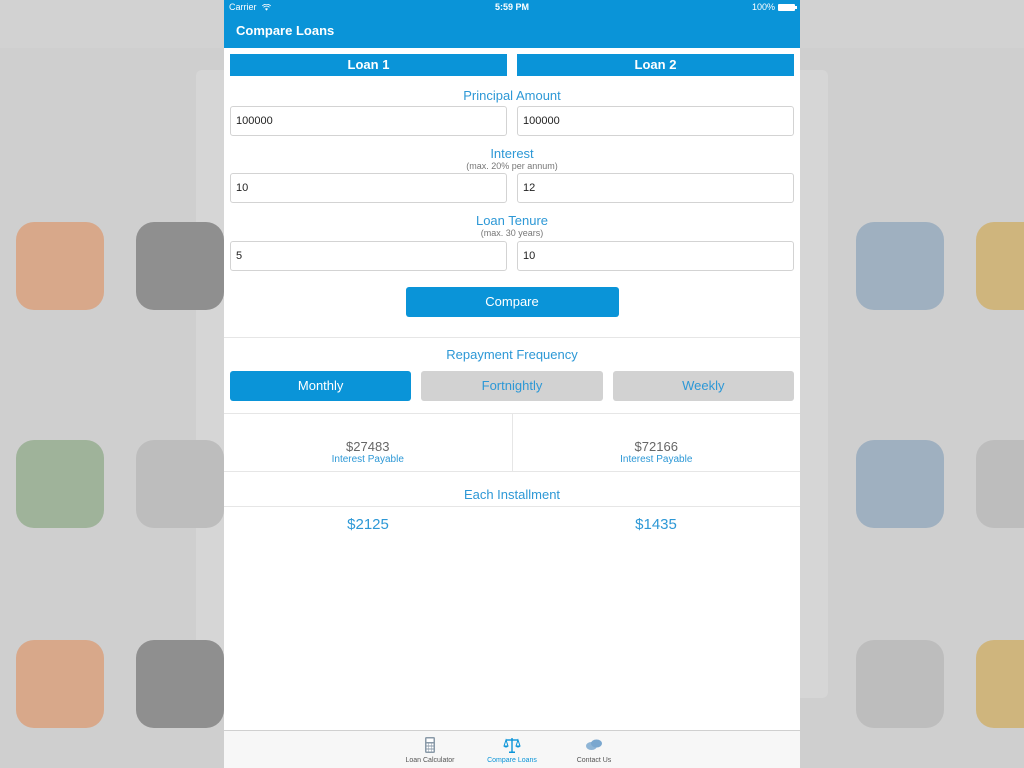 The height and width of the screenshot is (768, 1024). I want to click on repayment-frequency-title: Repayment Frequency, so click(512, 354).